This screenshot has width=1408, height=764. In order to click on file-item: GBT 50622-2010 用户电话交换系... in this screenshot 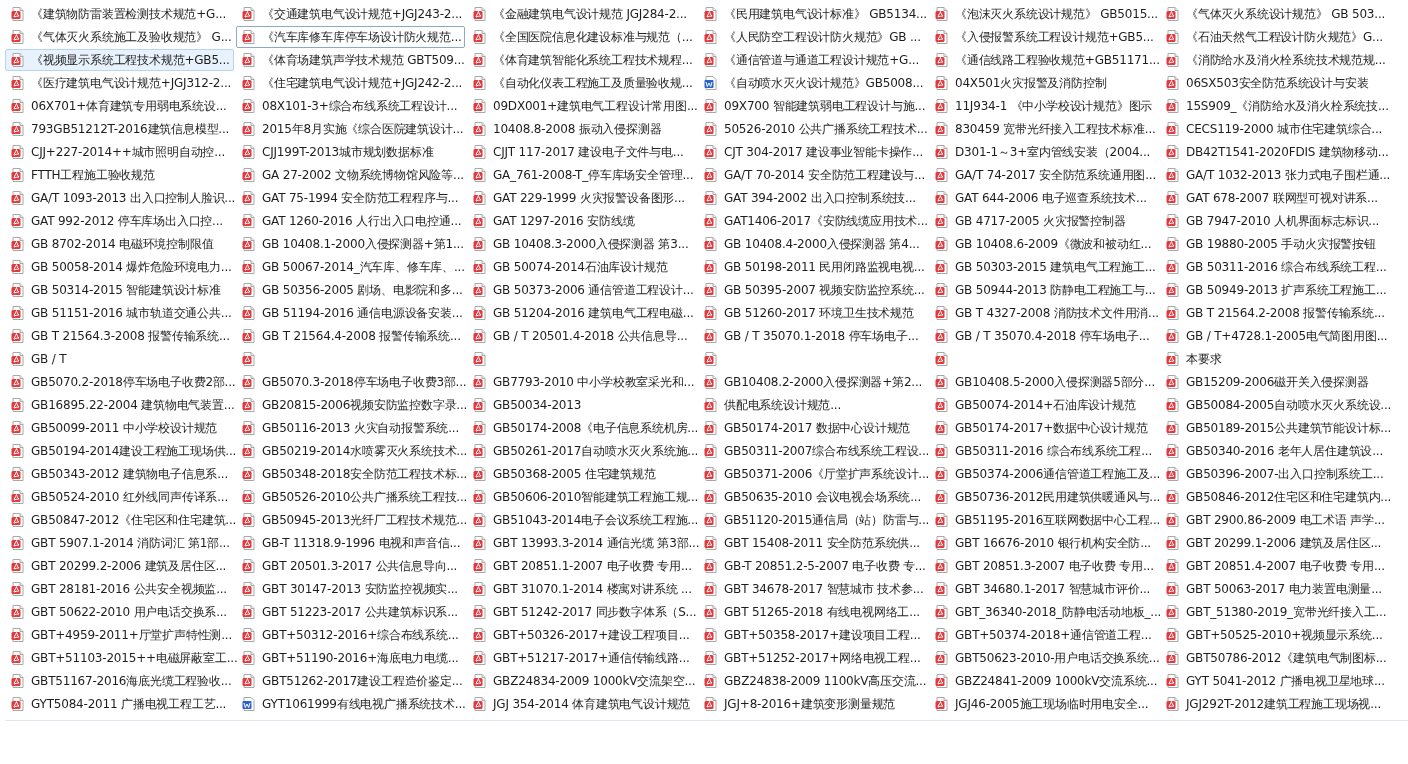, I will do `click(119, 612)`.